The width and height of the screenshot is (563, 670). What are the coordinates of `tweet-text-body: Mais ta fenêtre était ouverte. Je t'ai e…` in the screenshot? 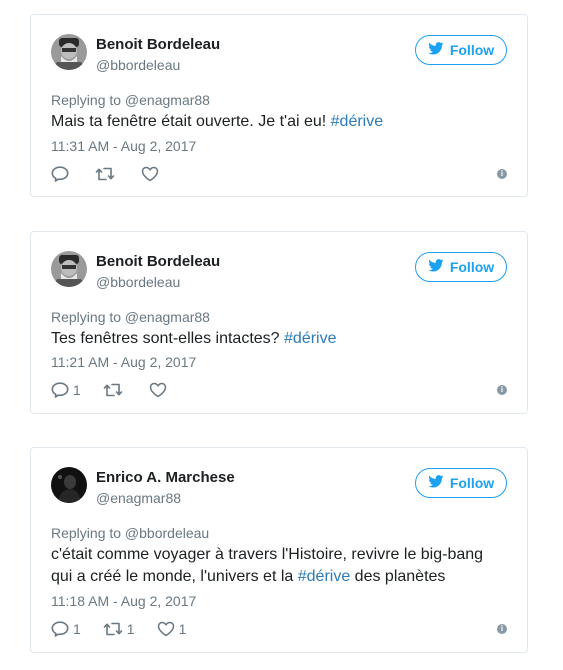 It's located at (191, 121).